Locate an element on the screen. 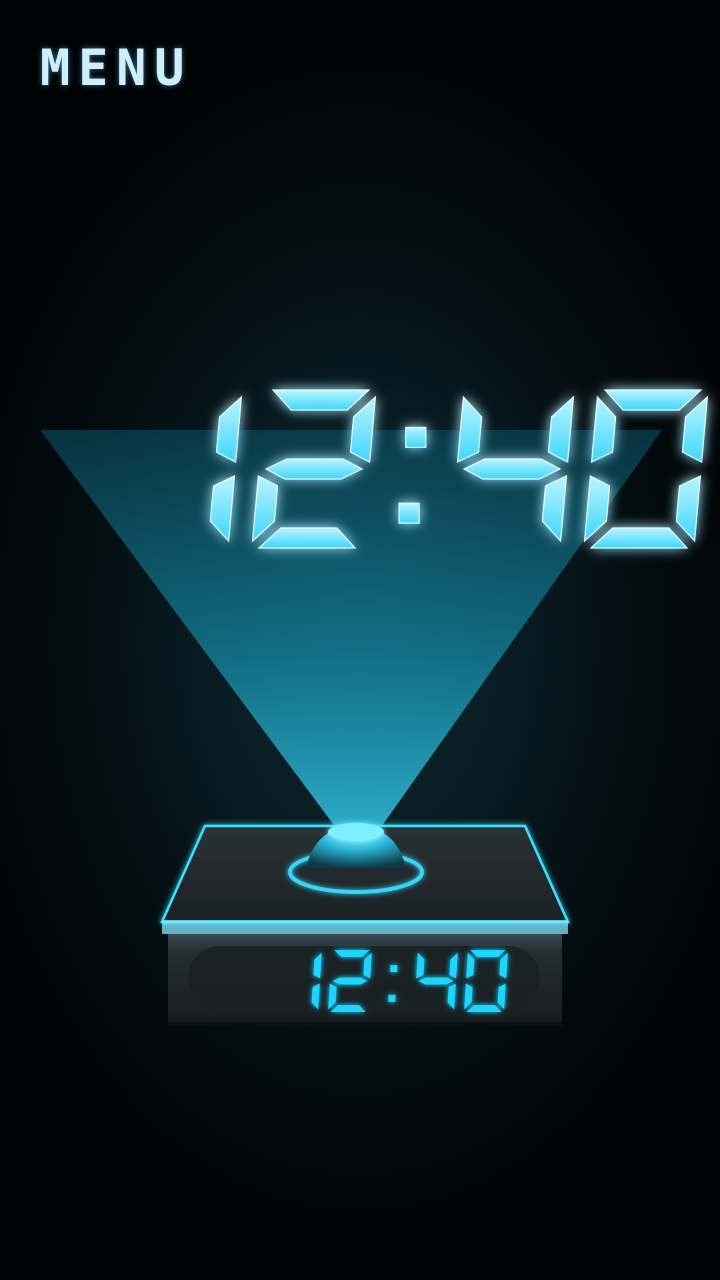 This screenshot has height=1280, width=720. device-bottom-edge is located at coordinates (365, 1024).